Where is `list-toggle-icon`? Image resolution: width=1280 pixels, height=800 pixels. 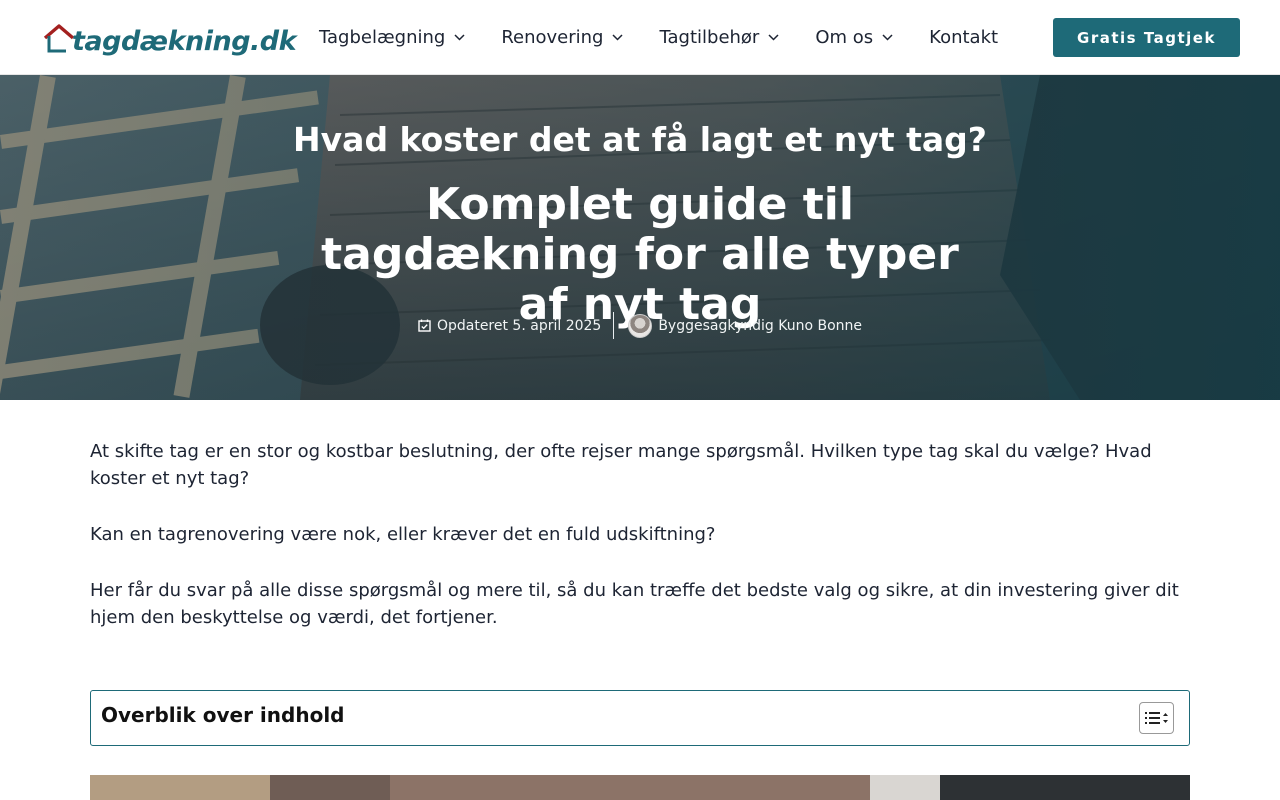 list-toggle-icon is located at coordinates (1156, 718).